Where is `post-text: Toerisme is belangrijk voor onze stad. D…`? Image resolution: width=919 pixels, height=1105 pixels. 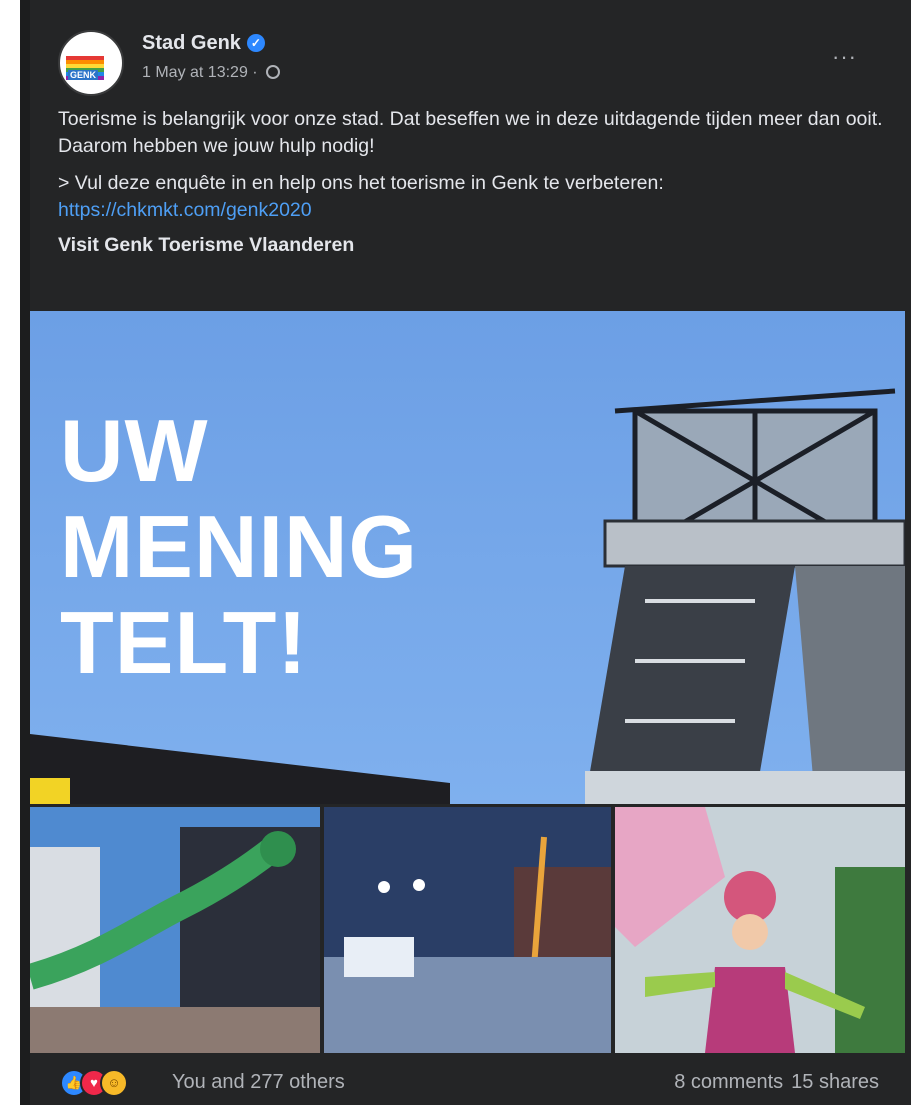 post-text: Toerisme is belangrijk voor onze stad. D… is located at coordinates (473, 182).